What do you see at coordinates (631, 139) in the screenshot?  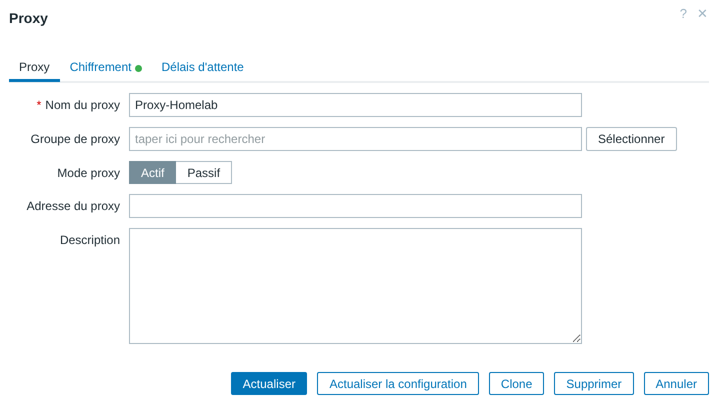 I see `select-button: Sélectionner` at bounding box center [631, 139].